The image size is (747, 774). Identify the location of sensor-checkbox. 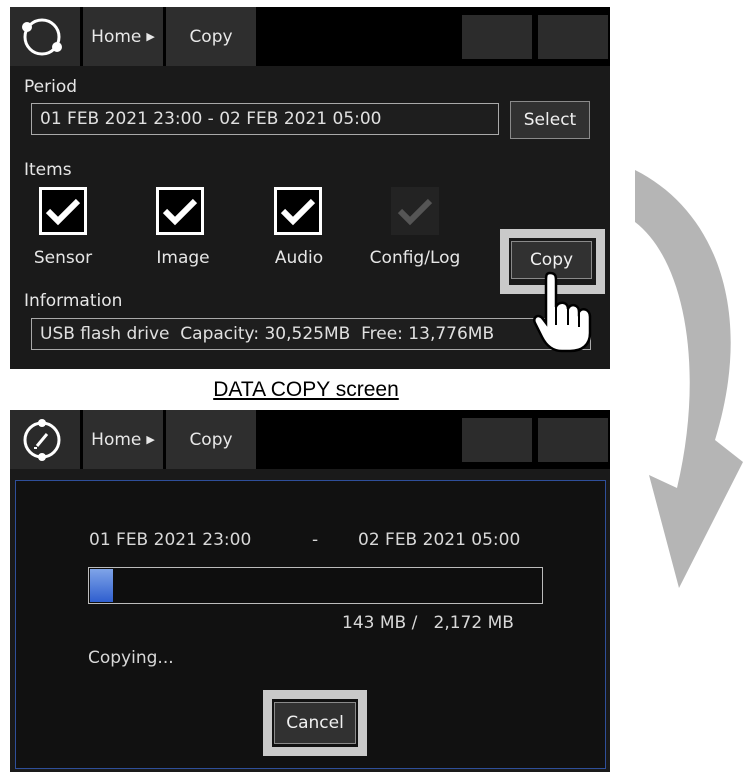
(63, 211).